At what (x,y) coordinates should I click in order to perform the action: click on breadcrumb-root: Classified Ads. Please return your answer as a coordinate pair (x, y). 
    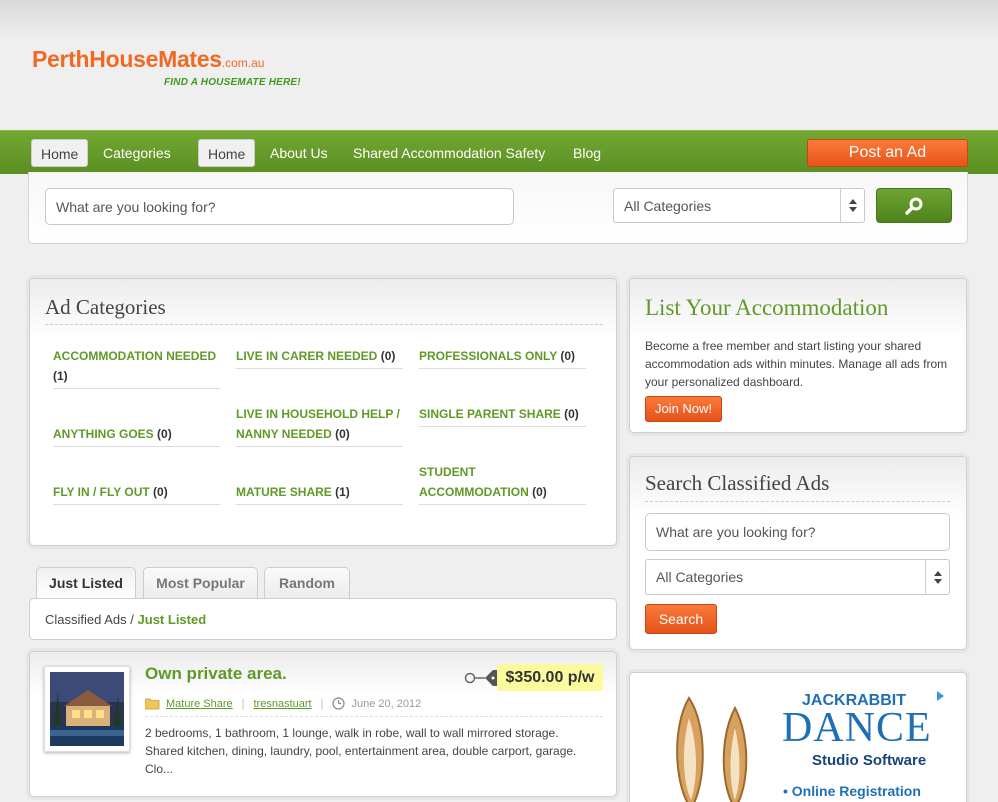
    Looking at the image, I should click on (86, 619).